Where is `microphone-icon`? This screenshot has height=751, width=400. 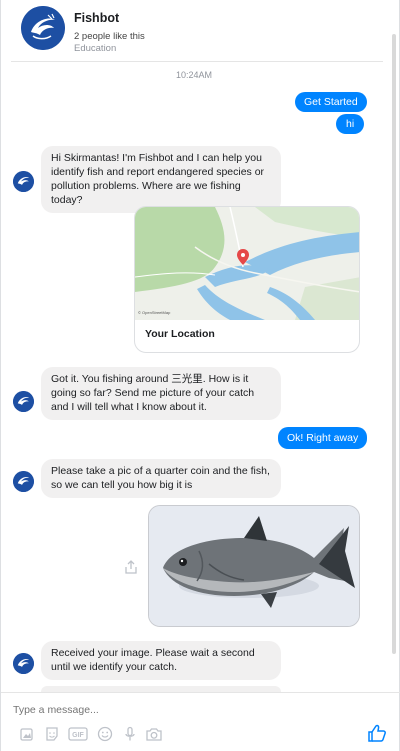 microphone-icon is located at coordinates (129, 733).